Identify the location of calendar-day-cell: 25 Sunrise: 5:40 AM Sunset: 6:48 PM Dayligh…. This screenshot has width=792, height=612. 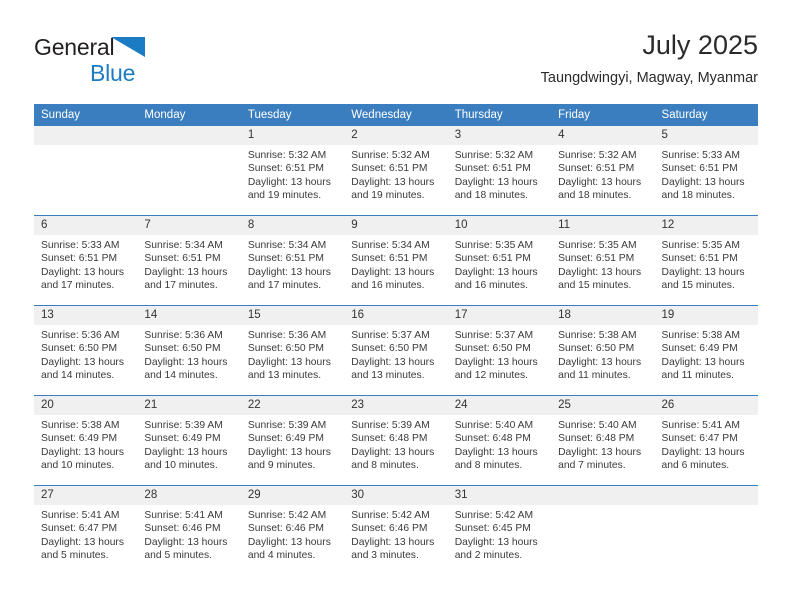
(603, 440).